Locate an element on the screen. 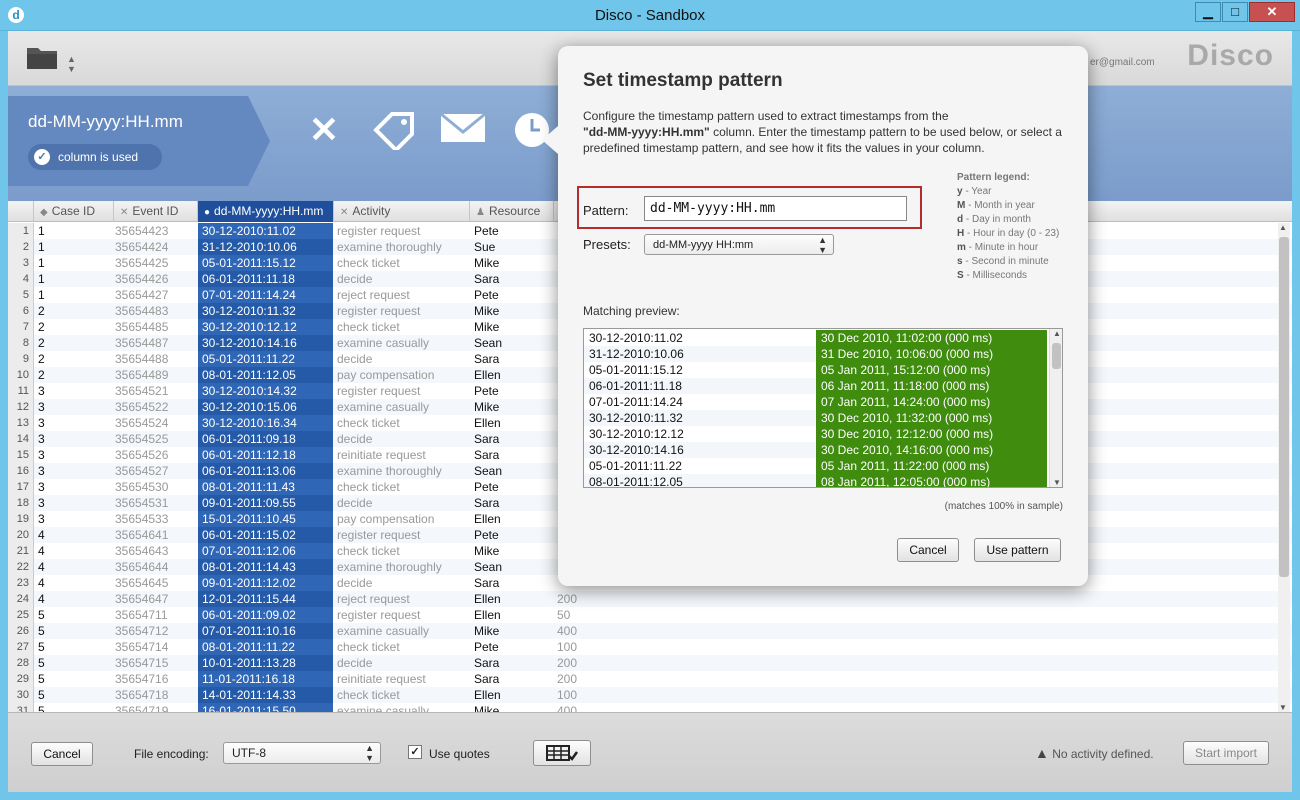 This screenshot has height=800, width=1300. legend-item: s - Second in minute is located at coordinates (1008, 262).